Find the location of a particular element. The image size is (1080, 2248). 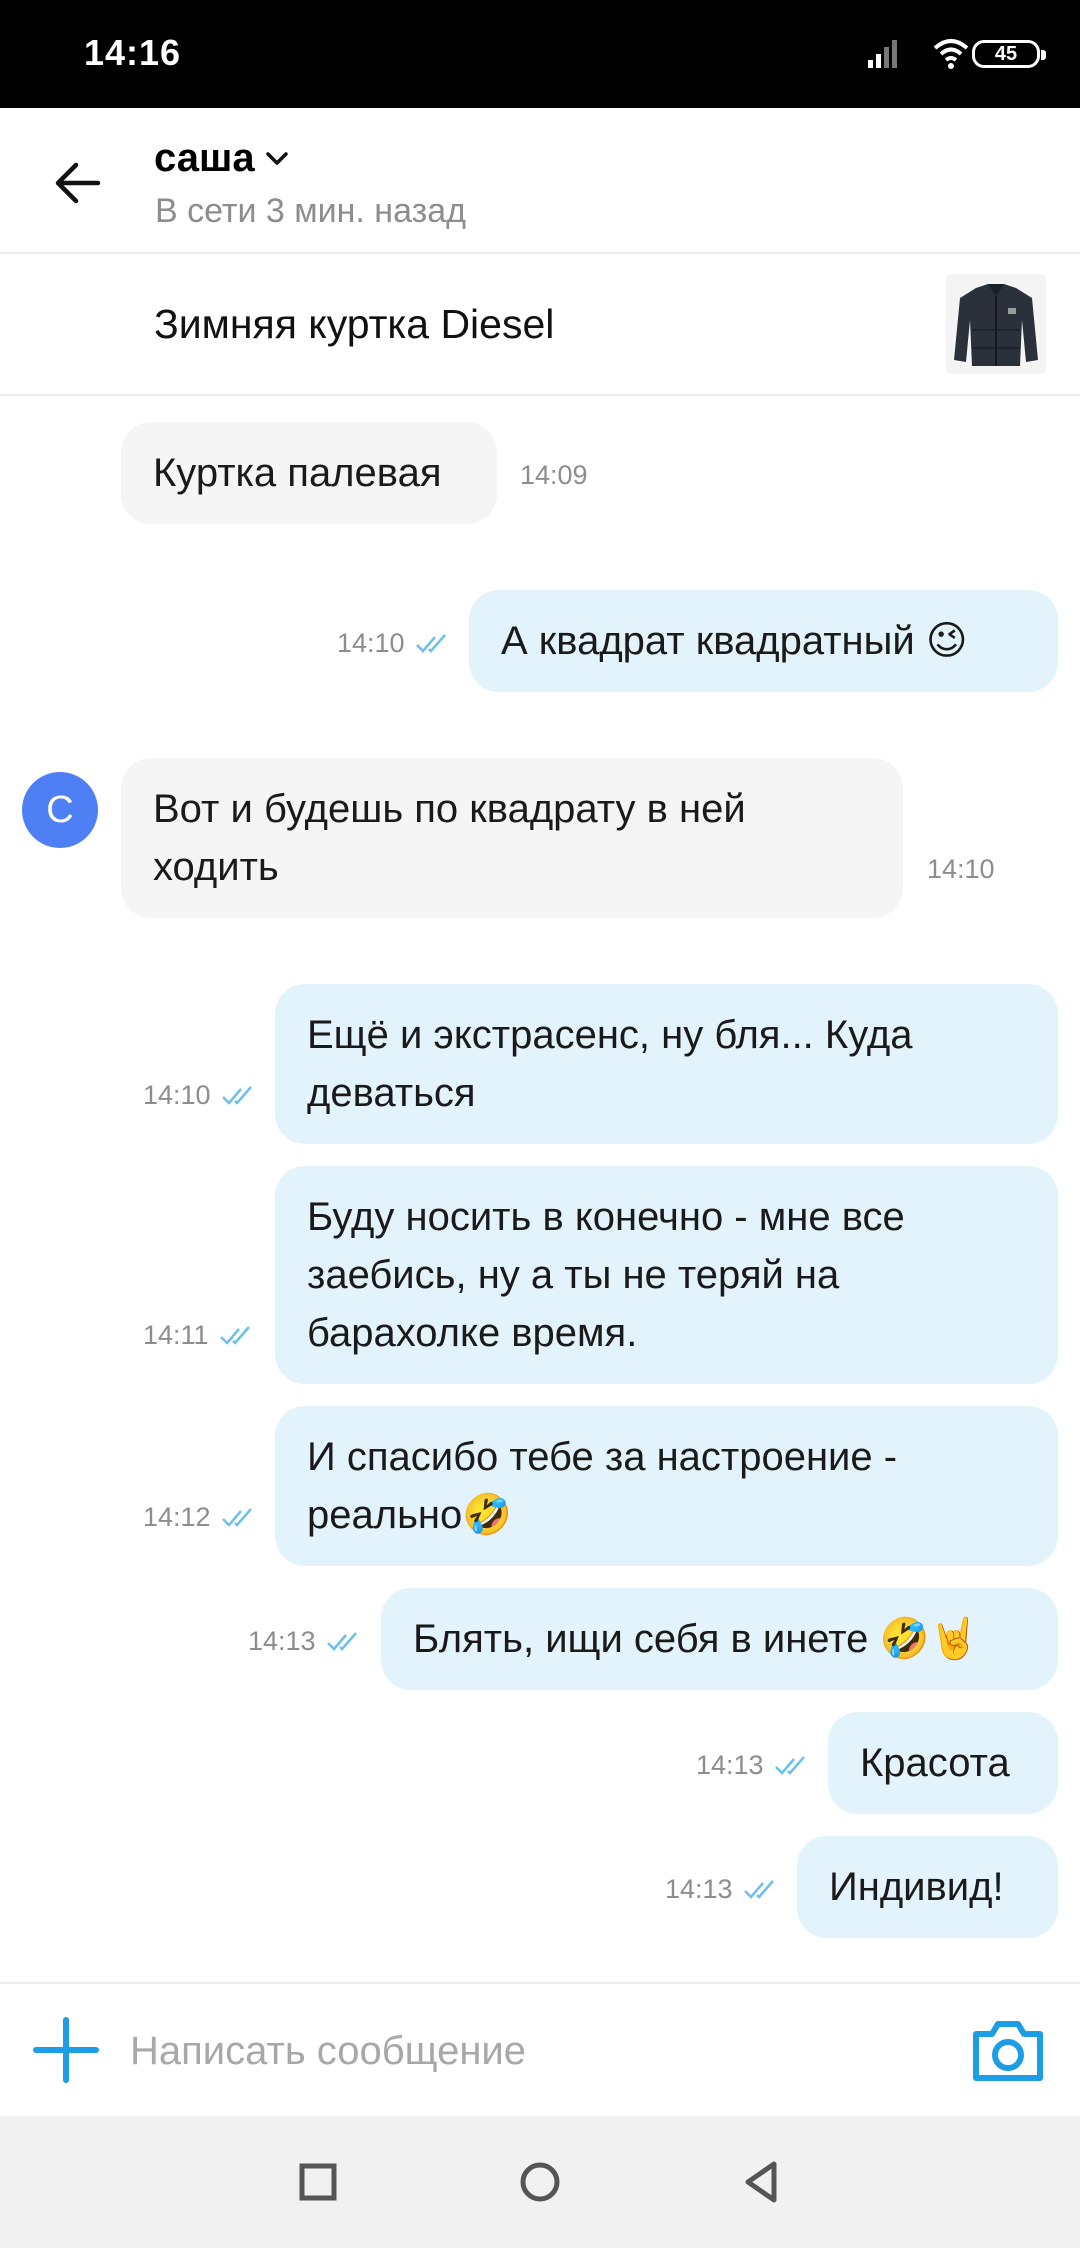

signal-icon is located at coordinates (882, 54).